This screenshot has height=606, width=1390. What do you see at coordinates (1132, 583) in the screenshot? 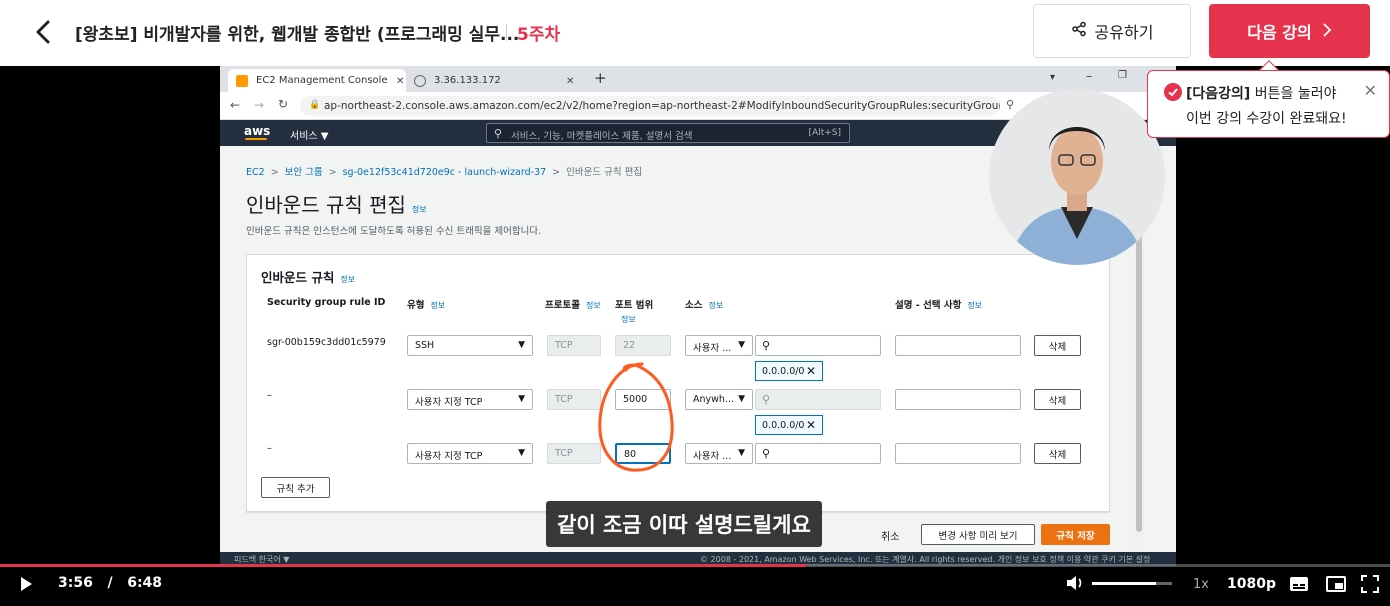
I see `volume-slider` at bounding box center [1132, 583].